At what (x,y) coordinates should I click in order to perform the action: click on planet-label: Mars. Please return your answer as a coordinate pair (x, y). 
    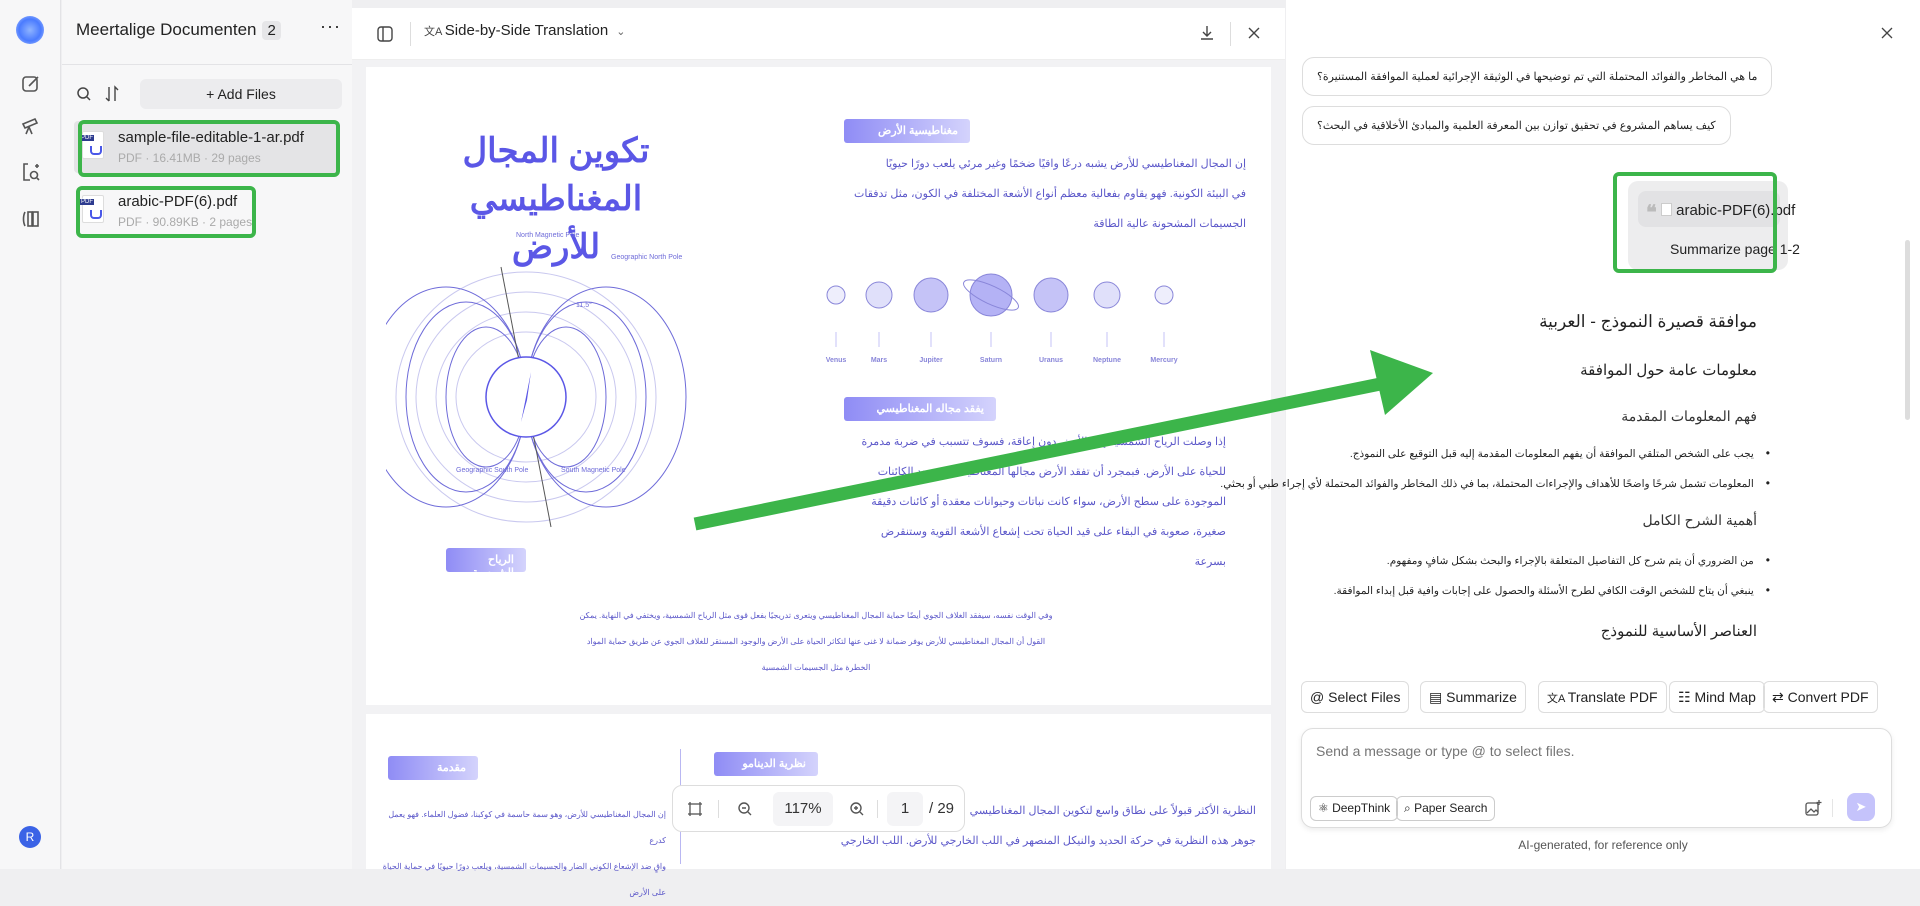
    Looking at the image, I should click on (879, 360).